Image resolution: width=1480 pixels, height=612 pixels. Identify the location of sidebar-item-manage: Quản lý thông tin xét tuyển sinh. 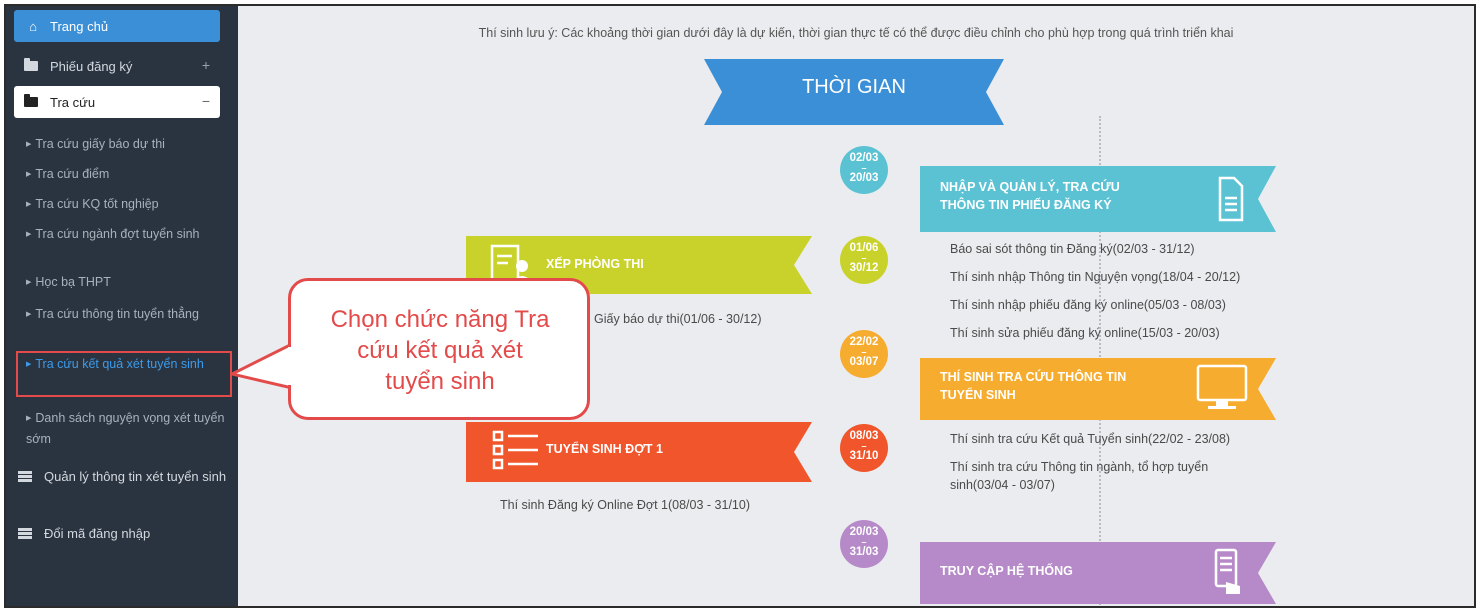
(123, 477).